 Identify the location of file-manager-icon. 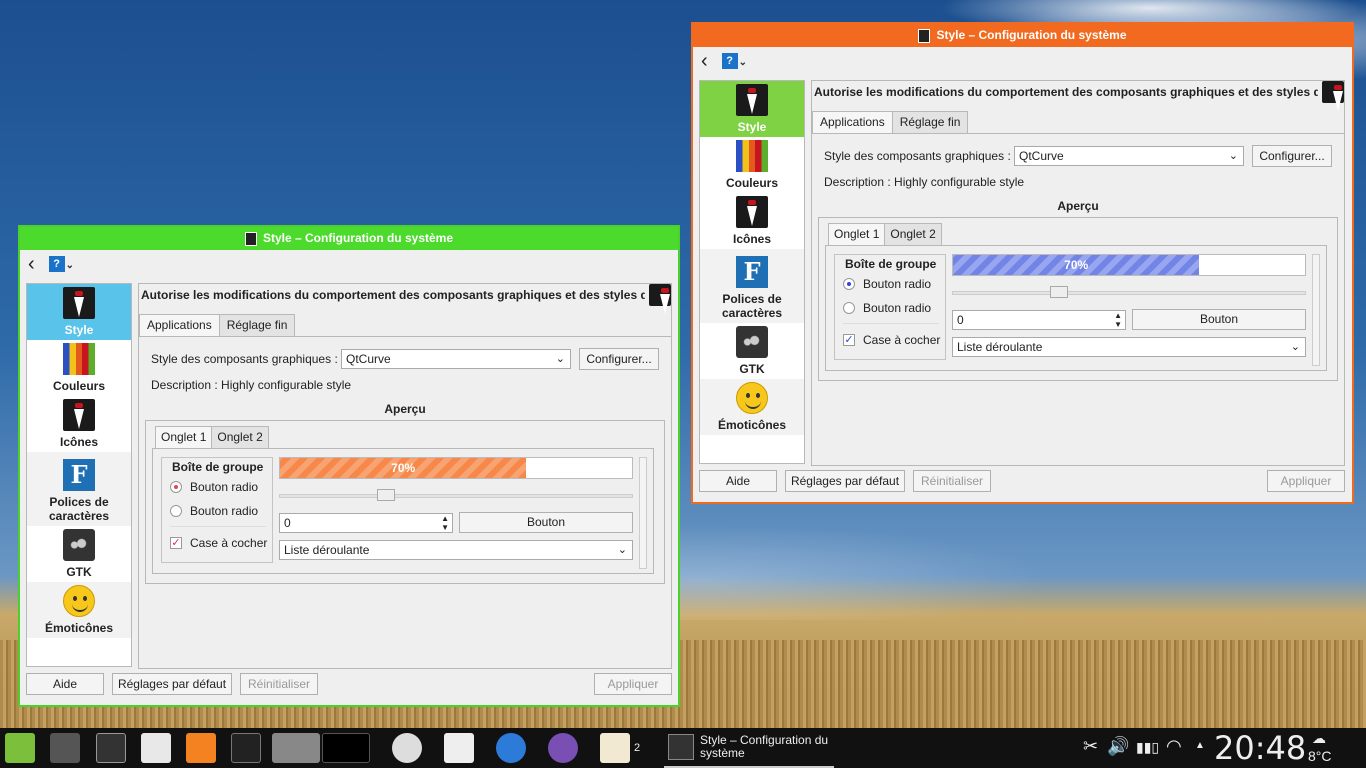
(65, 748).